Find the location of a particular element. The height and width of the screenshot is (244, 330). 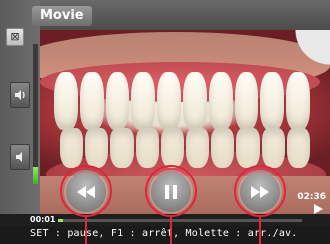

left-control-panel: ⊠ is located at coordinates (20, 108).